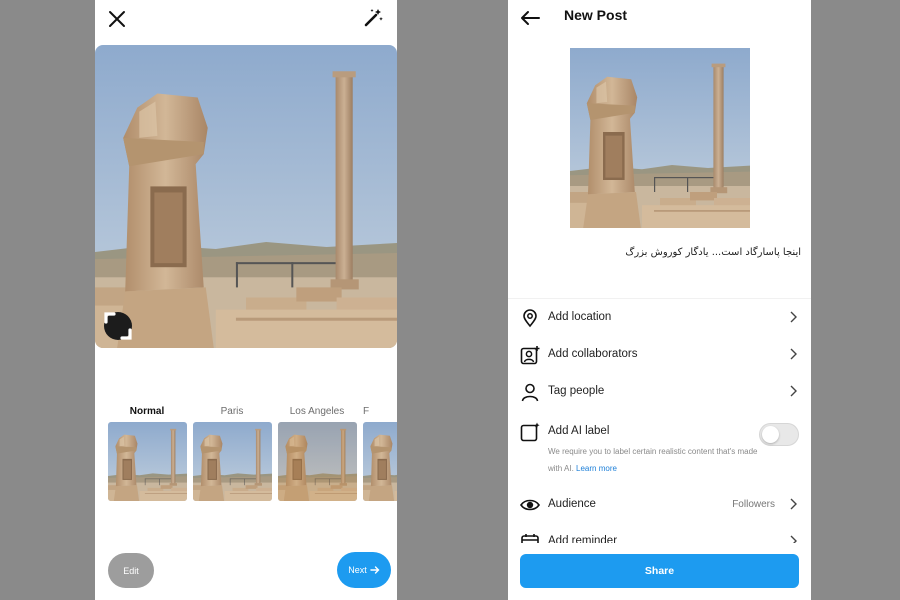  I want to click on filter-thumb-paris, so click(232, 461).